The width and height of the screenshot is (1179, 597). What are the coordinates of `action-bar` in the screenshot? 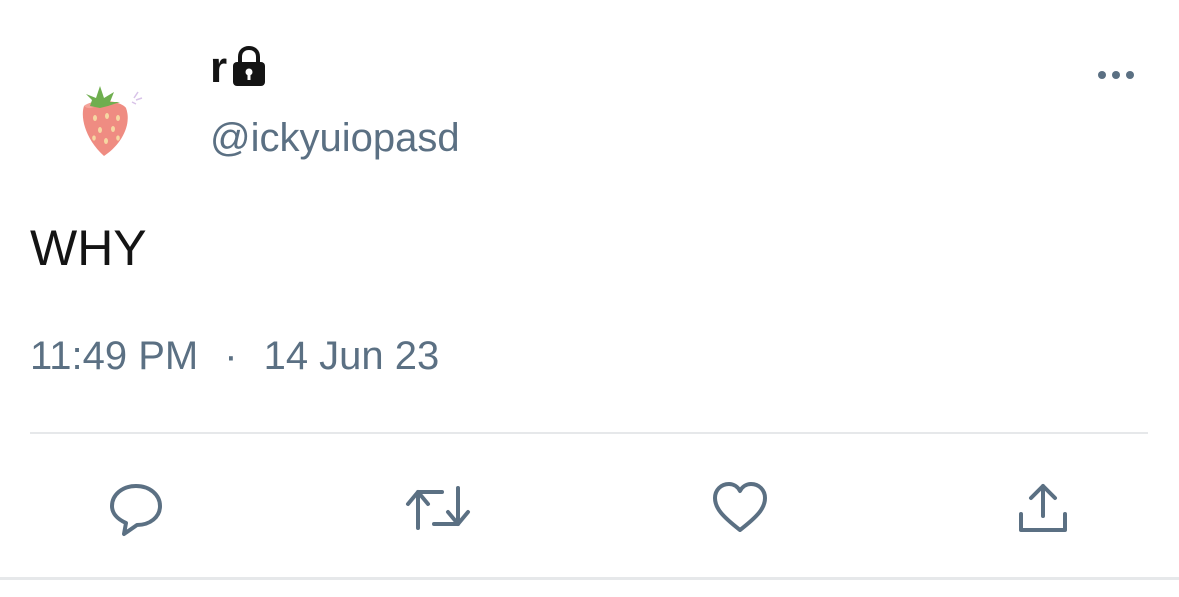 It's located at (589, 508).